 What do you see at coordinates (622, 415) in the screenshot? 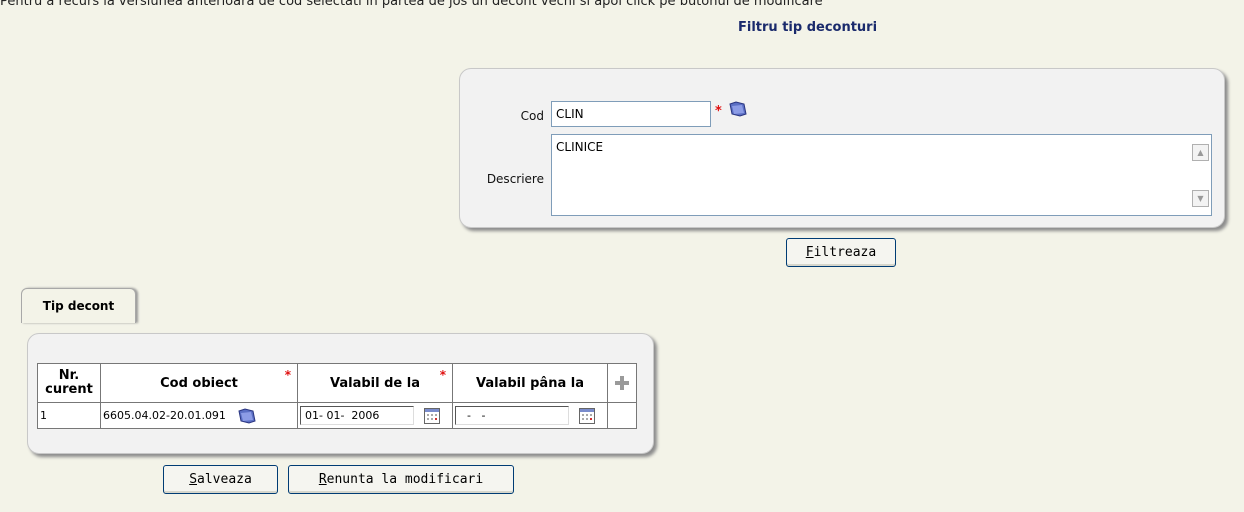
I see `cell-empty` at bounding box center [622, 415].